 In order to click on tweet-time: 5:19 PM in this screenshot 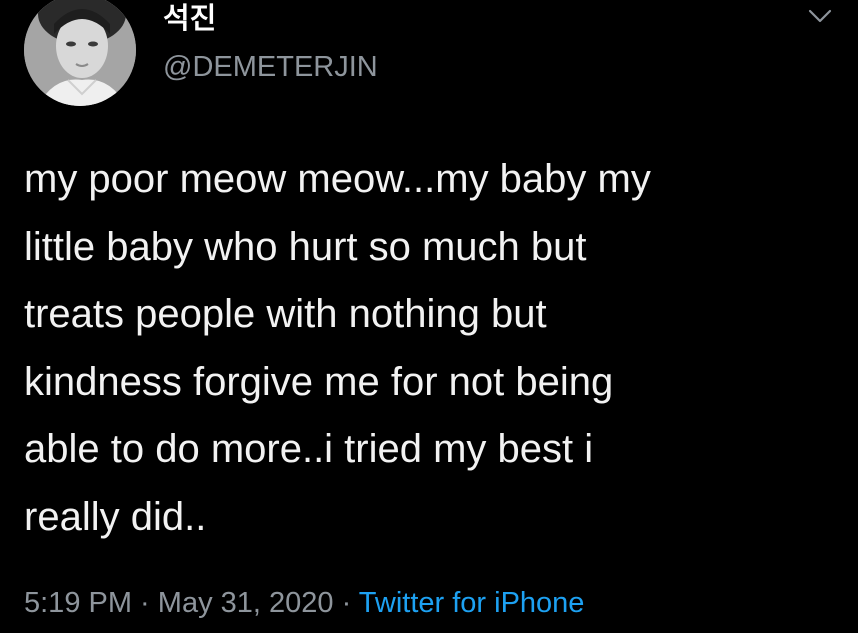, I will do `click(78, 603)`.